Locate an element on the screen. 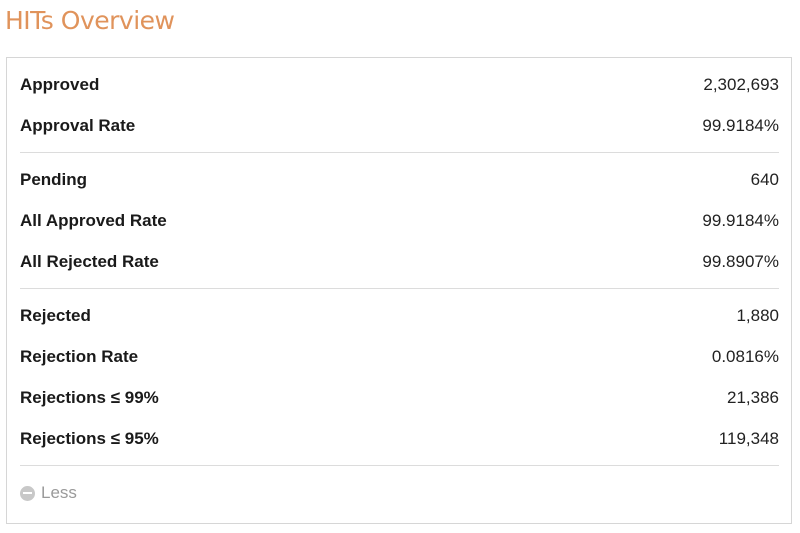  stat-row-rejections-99: Rejections ≤ 99% 21,386 is located at coordinates (399, 397).